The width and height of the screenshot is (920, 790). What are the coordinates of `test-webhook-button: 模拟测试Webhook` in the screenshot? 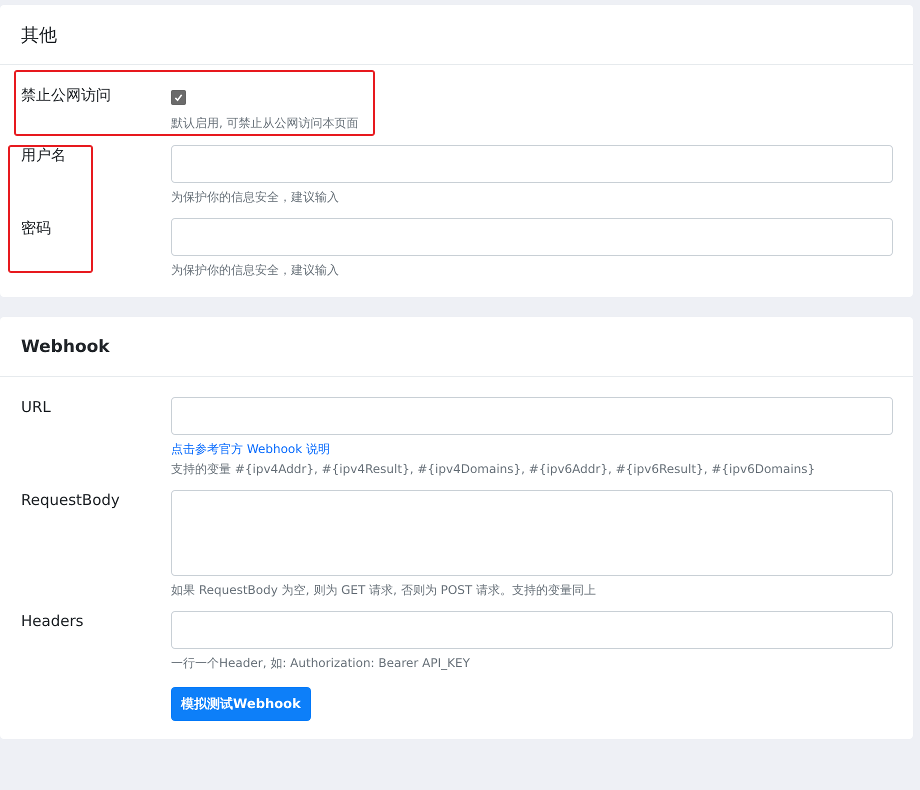 It's located at (241, 704).